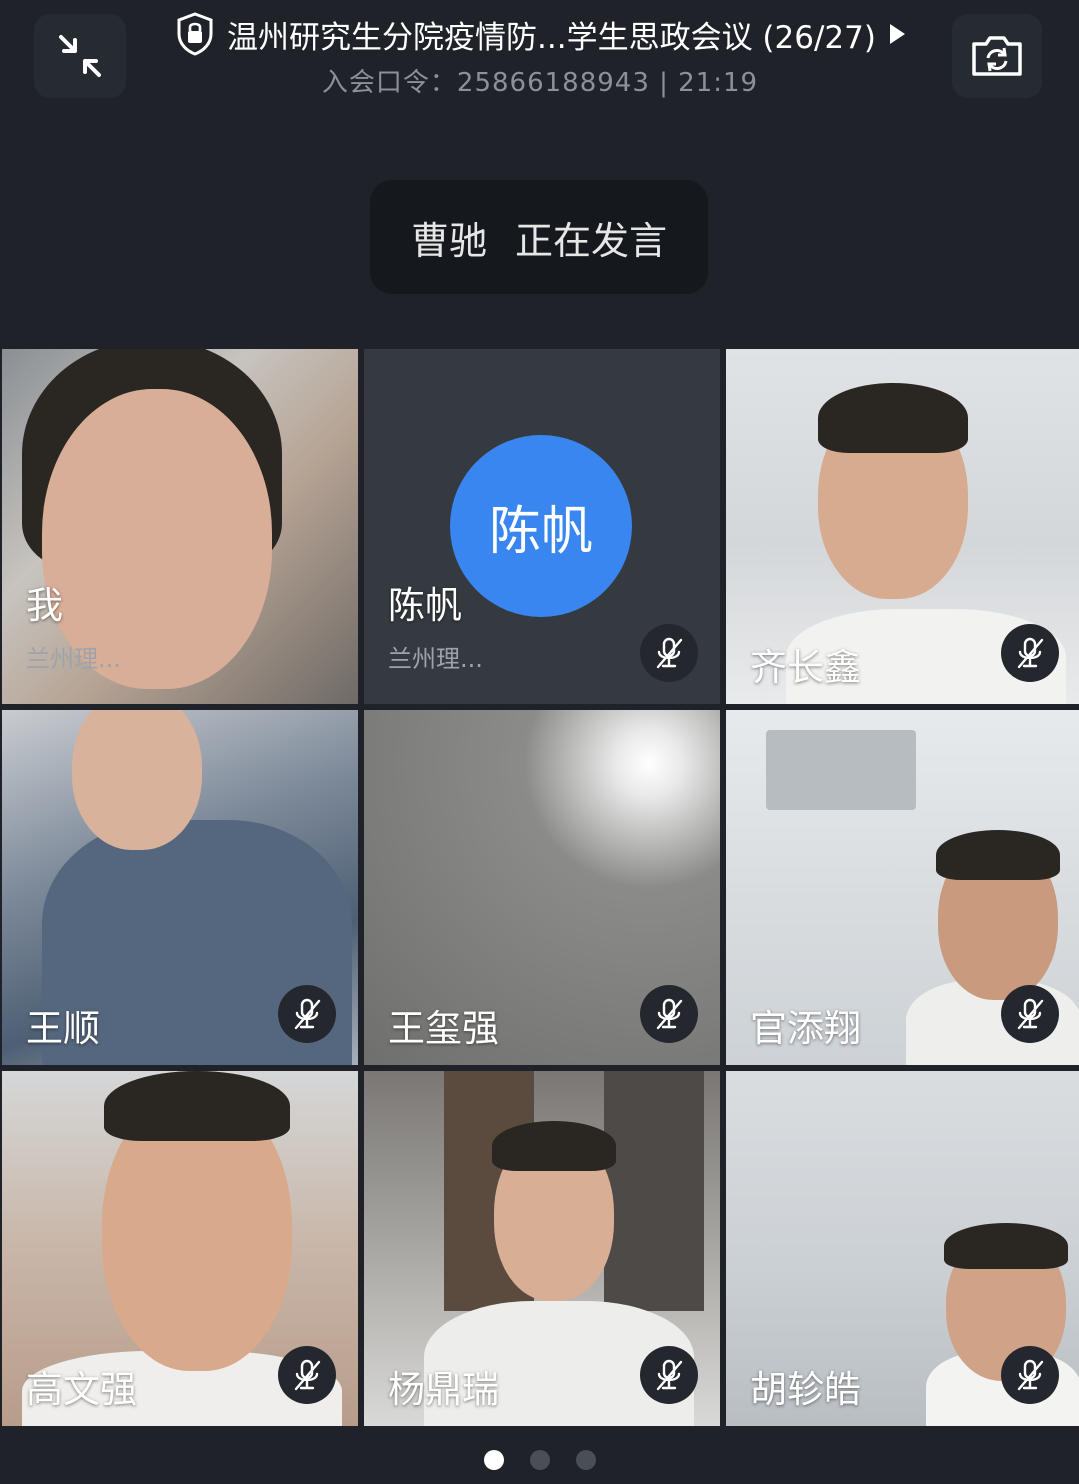 The width and height of the screenshot is (1079, 1484). I want to click on participant-name: 王玺强, so click(443, 1028).